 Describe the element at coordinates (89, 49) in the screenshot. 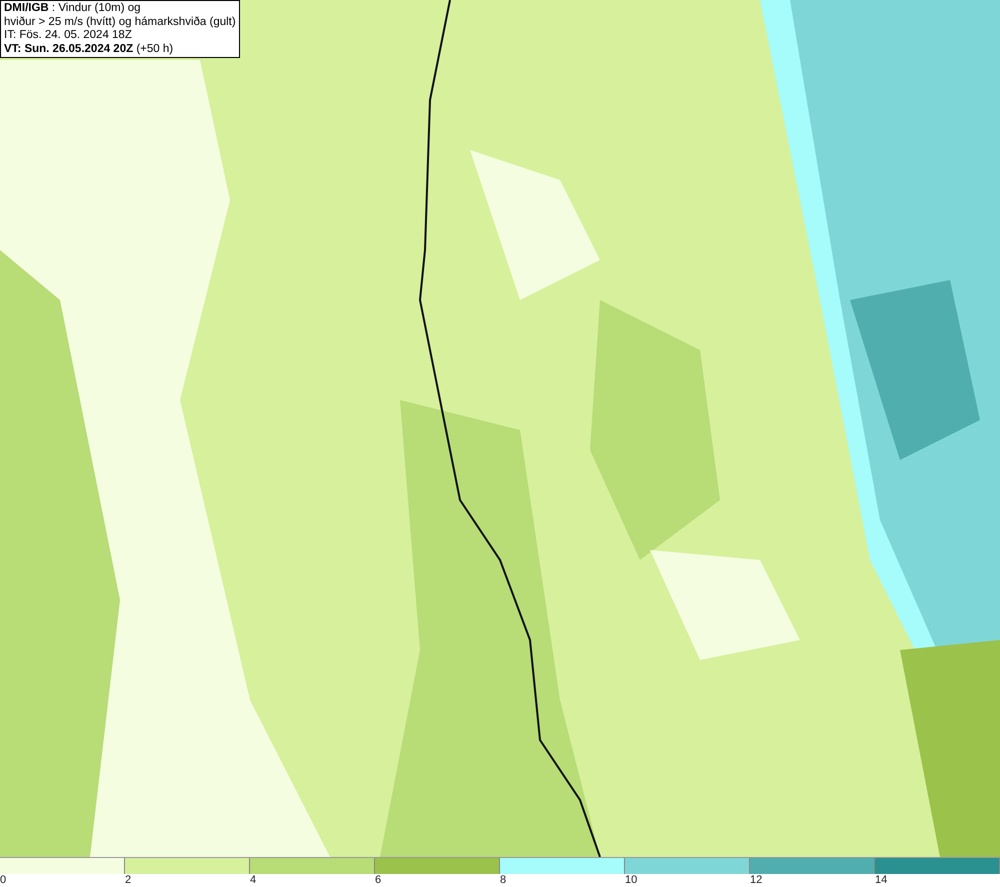

I see `caption-line: VT: Sun. 26.05.2024 20Z (+50 h)` at that location.